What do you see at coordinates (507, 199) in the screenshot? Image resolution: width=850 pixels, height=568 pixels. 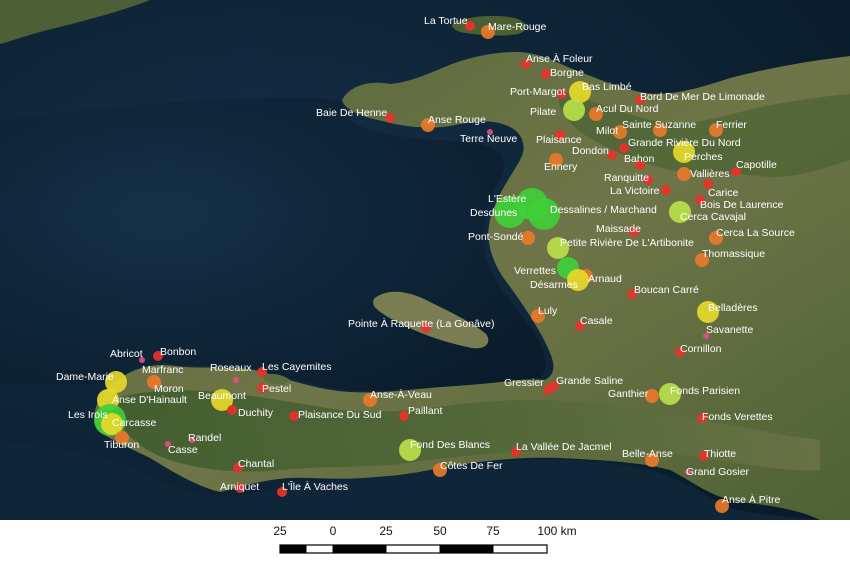 I see `place-label: L'Estère` at bounding box center [507, 199].